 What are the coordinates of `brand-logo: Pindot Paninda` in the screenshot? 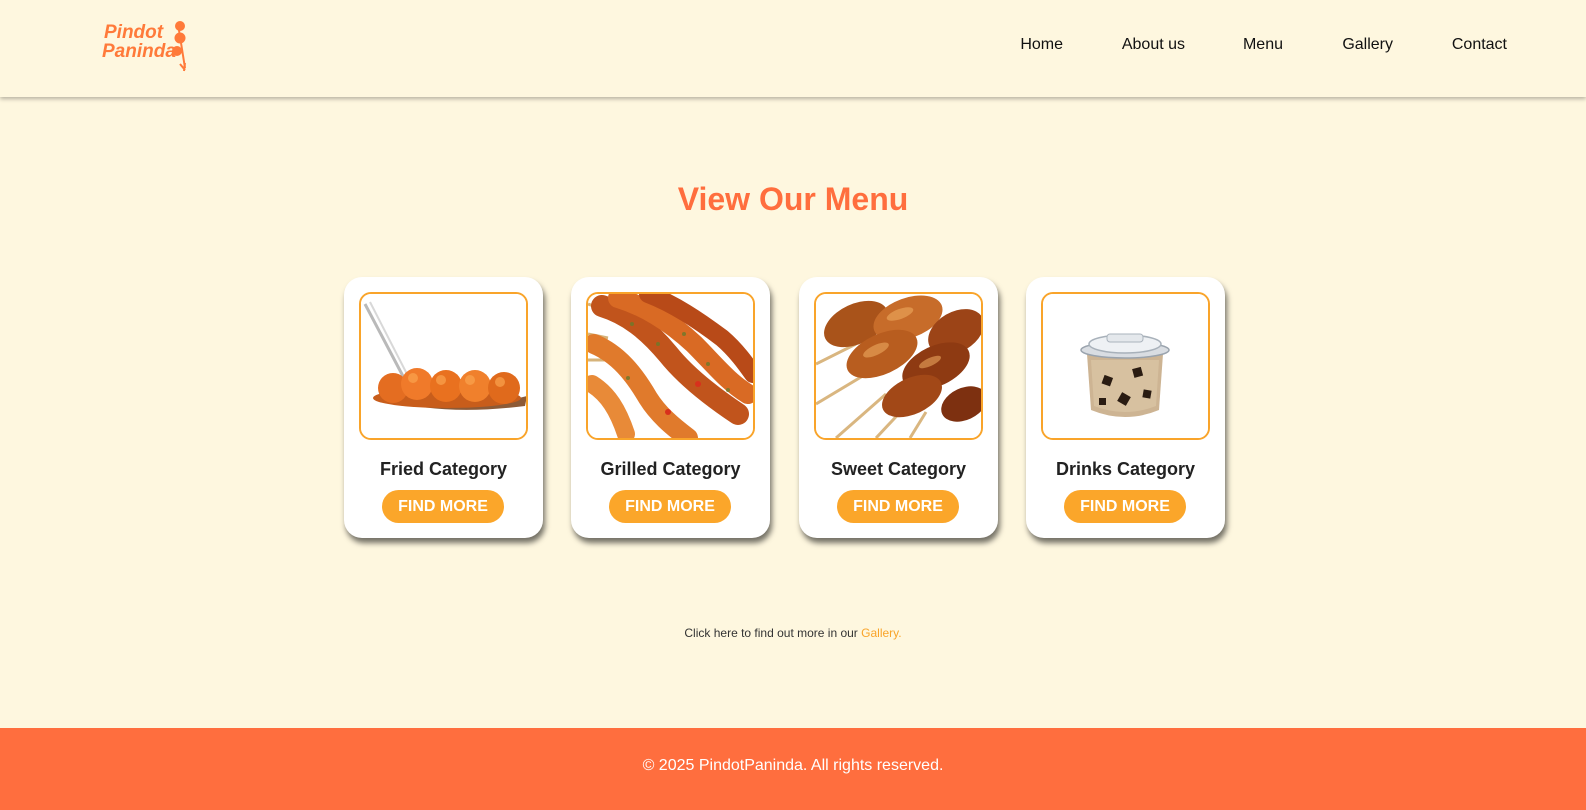 It's located at (150, 45).